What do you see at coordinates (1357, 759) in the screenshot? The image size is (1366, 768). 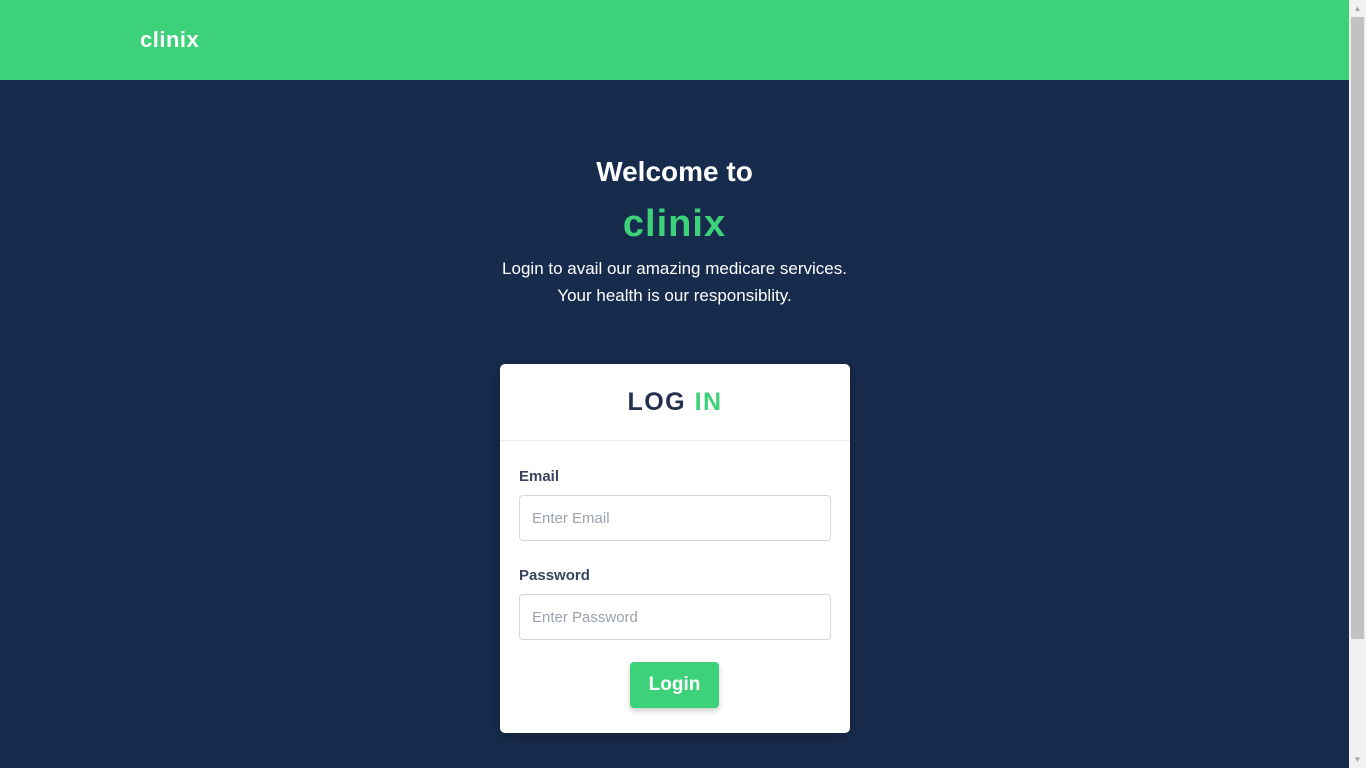 I see `scroll-down-arrow-icon: ▼` at bounding box center [1357, 759].